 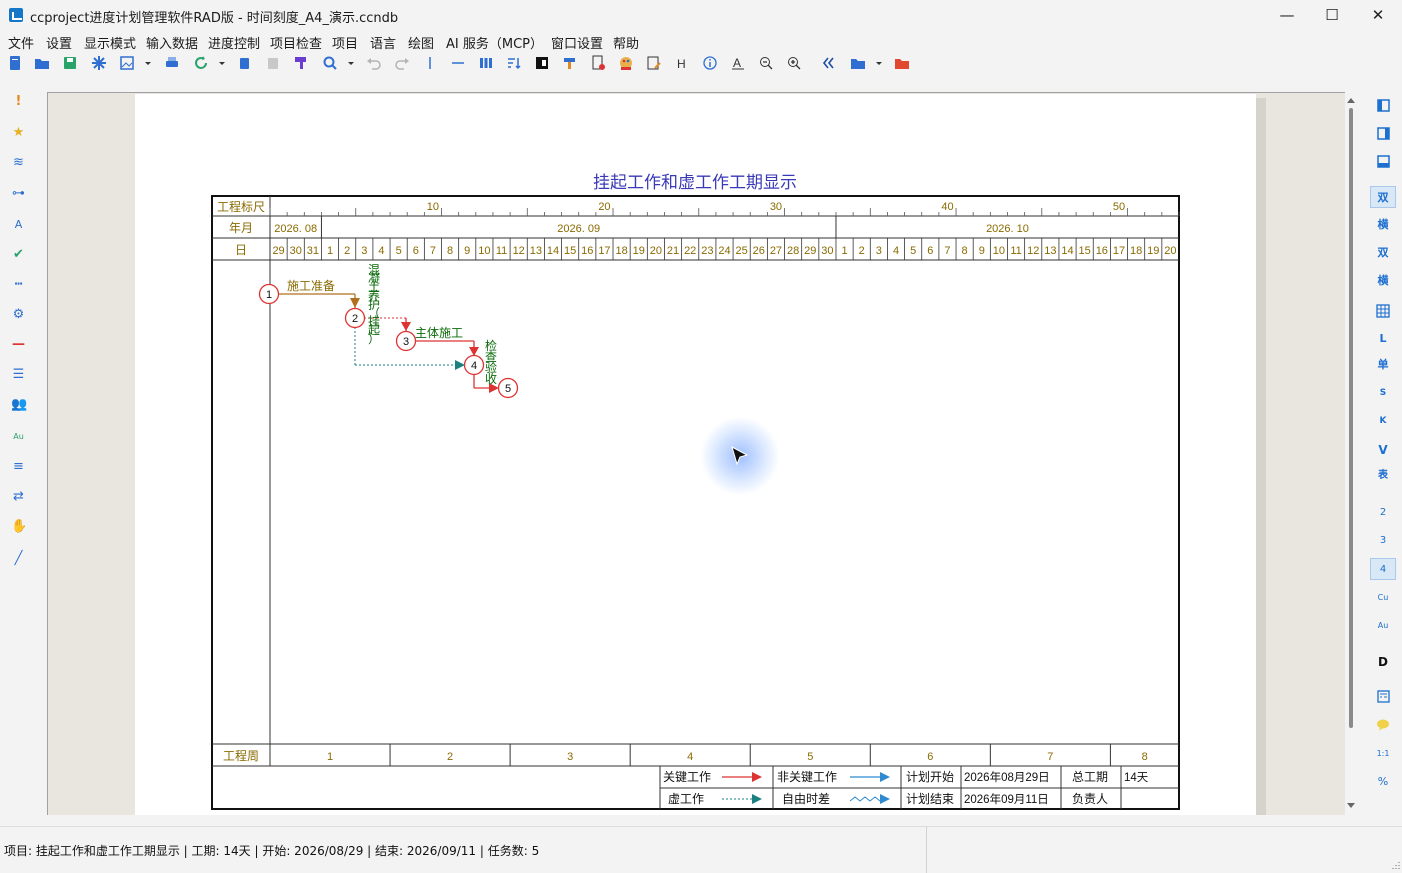 What do you see at coordinates (1383, 541) in the screenshot?
I see `level-3-button: 3` at bounding box center [1383, 541].